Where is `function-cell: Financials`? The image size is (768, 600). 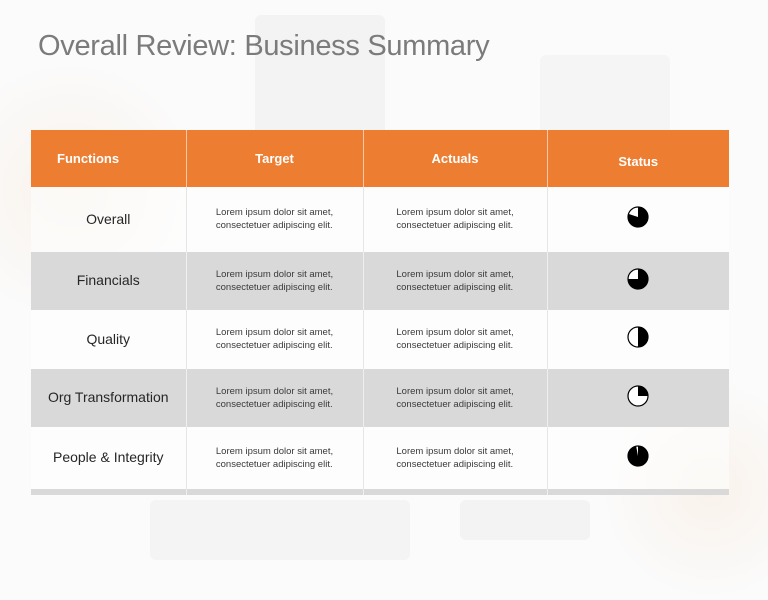
function-cell: Financials is located at coordinates (108, 281).